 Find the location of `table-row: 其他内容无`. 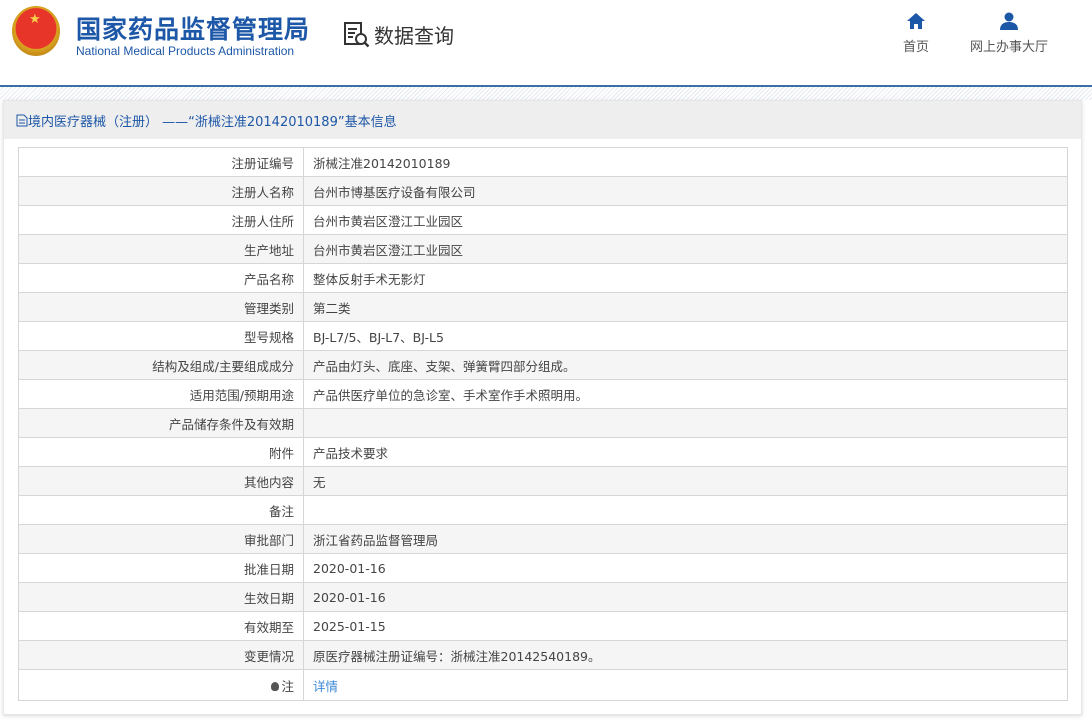

table-row: 其他内容无 is located at coordinates (543, 481).